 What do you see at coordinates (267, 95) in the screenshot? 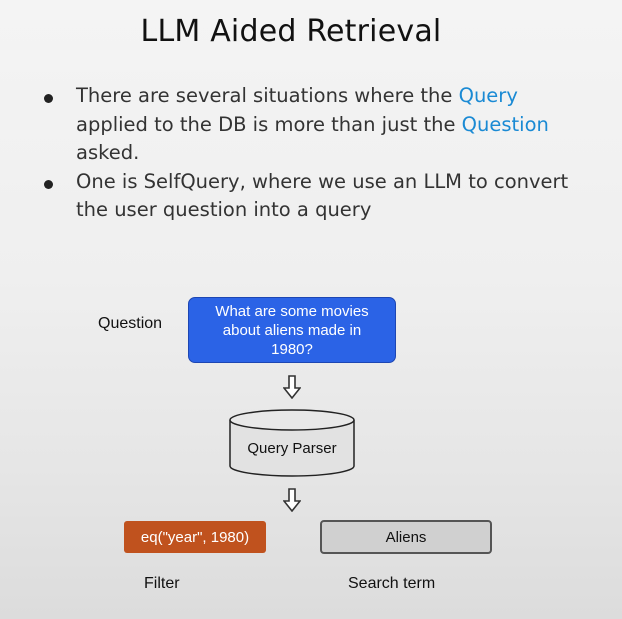
I see `bullet-text: There are several situations where the` at bounding box center [267, 95].